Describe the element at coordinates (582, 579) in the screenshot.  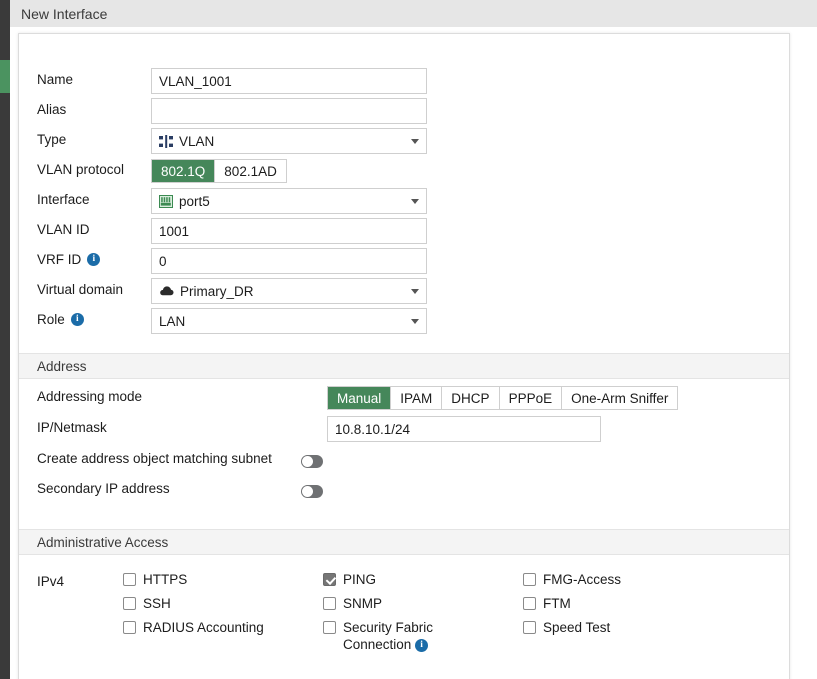
I see `checkbox-label: FMG-Access` at that location.